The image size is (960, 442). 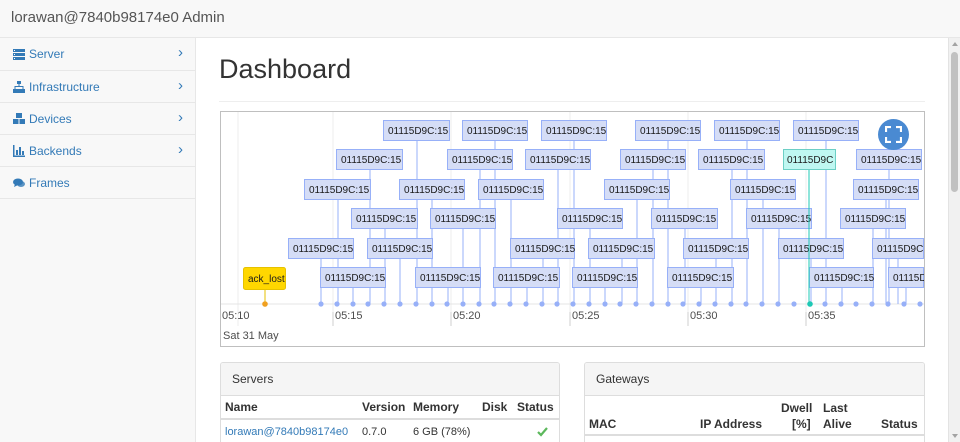 I want to click on column-header-mac: MAC, so click(x=603, y=424).